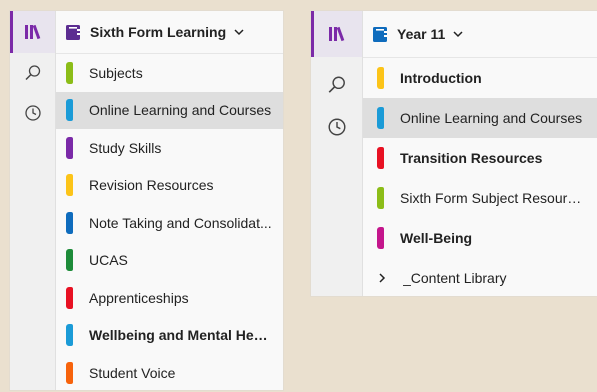 The height and width of the screenshot is (392, 597). Describe the element at coordinates (33, 200) in the screenshot. I see `left-nav-rail` at that location.